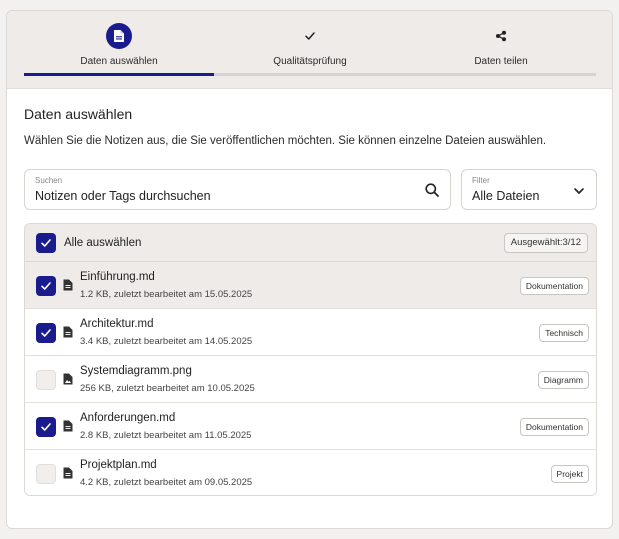 The height and width of the screenshot is (539, 619). Describe the element at coordinates (166, 341) in the screenshot. I see `file-meta: 3.4 KB, zuletzt bearbeitet am 14.05.2025` at that location.